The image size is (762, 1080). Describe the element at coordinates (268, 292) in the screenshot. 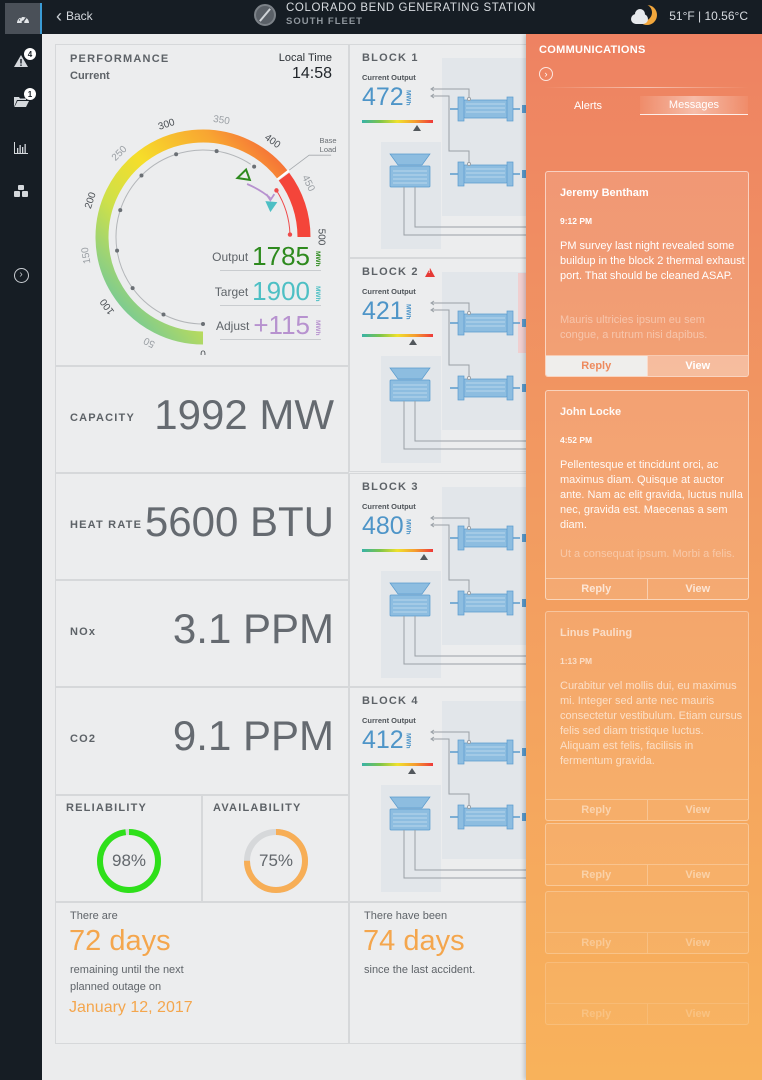

I see `target-row: Target 1900 MWh` at that location.